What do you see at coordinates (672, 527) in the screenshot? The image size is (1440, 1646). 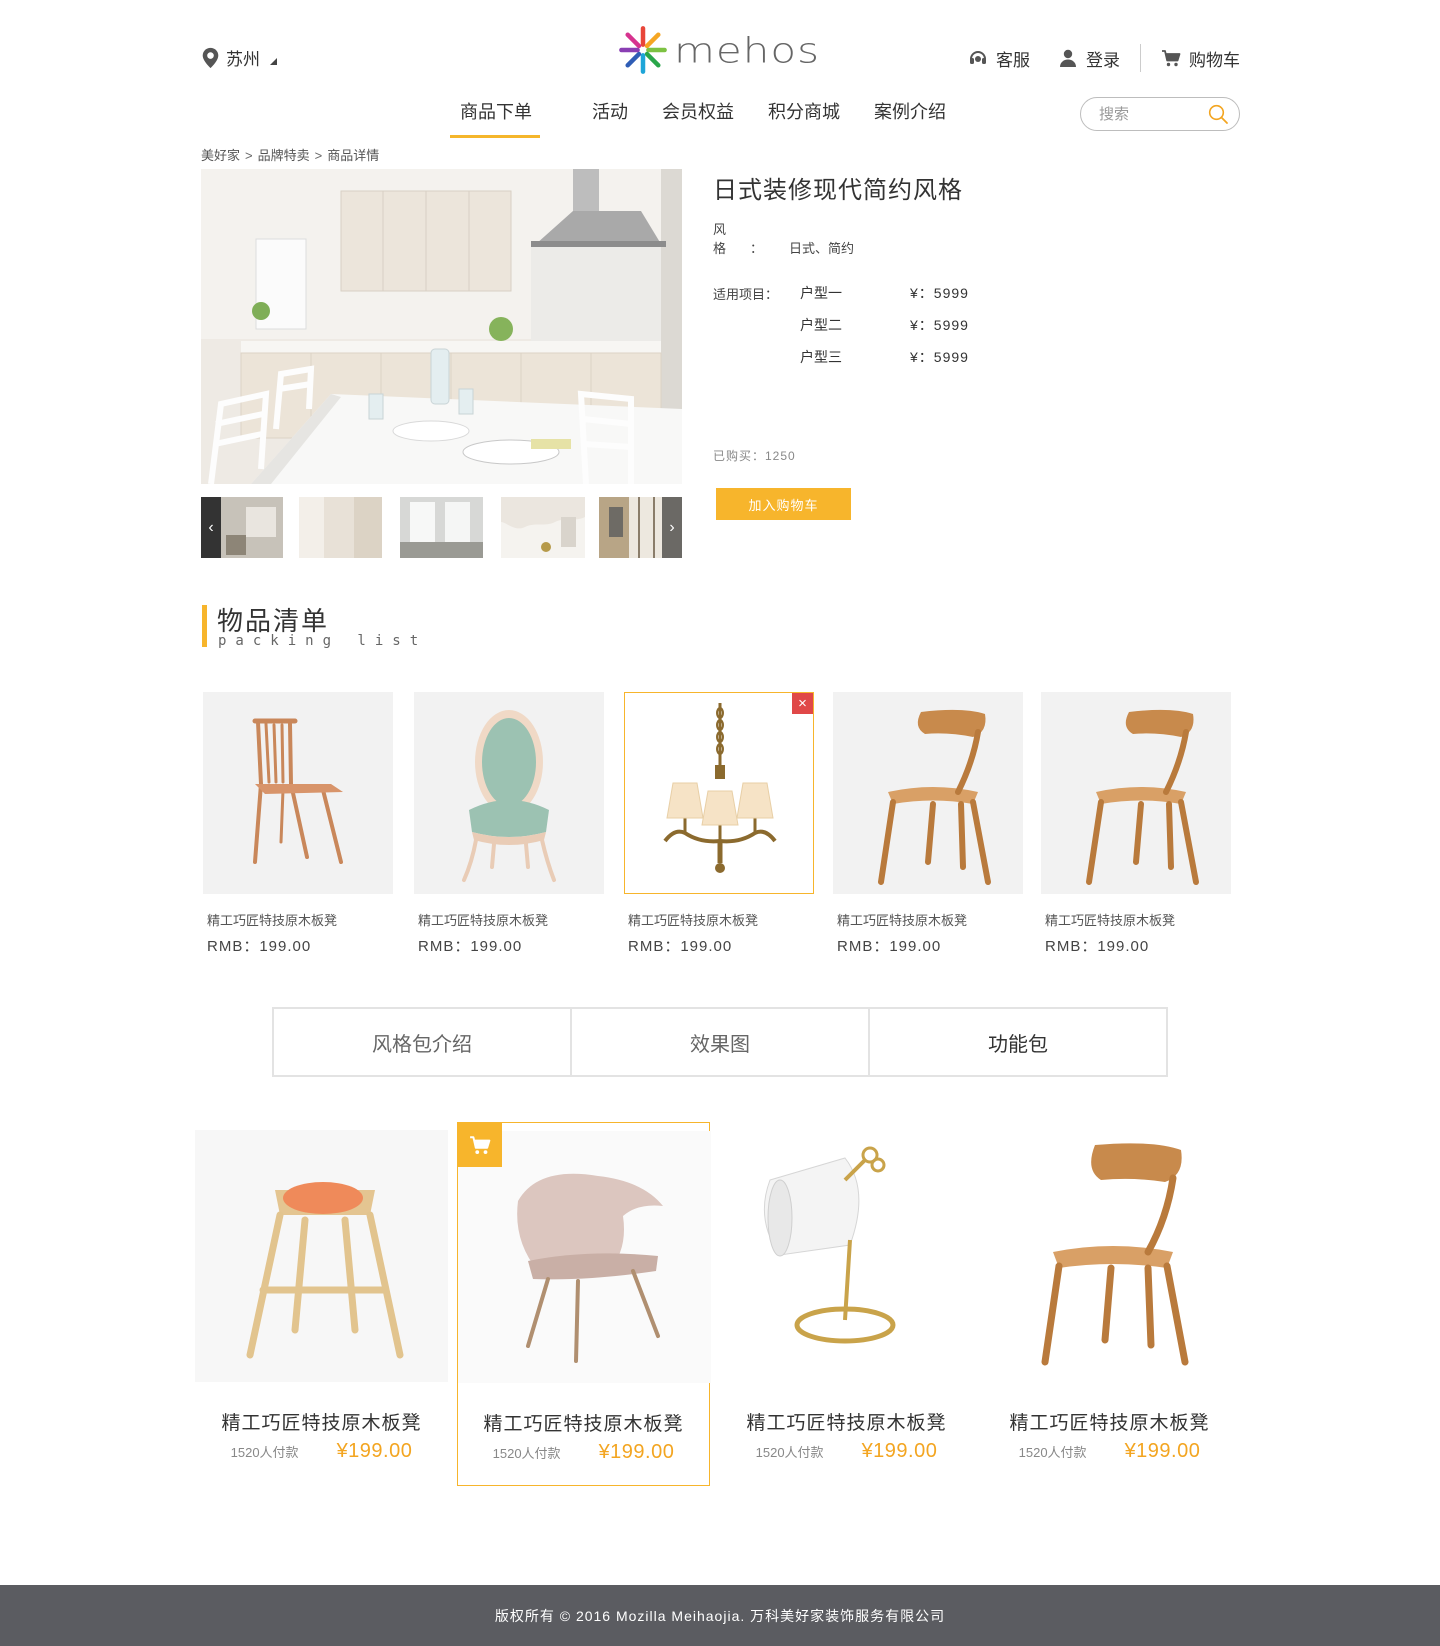 I see `thumb-next-button: ›` at bounding box center [672, 527].